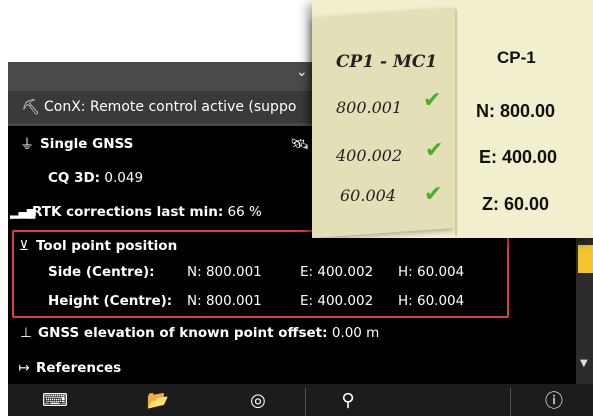 This screenshot has height=416, width=593. What do you see at coordinates (27, 145) in the screenshot?
I see `antenna-icon: ⏚` at bounding box center [27, 145].